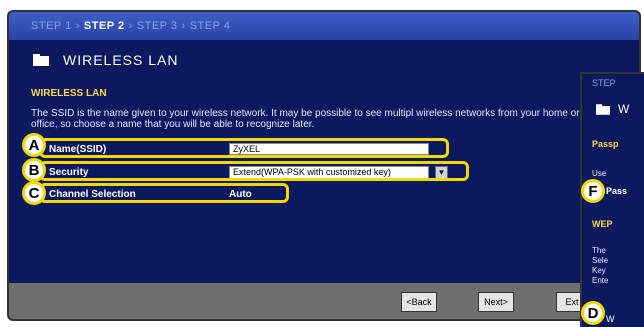 The width and height of the screenshot is (644, 327). I want to click on ssid-highlight, so click(244, 148).